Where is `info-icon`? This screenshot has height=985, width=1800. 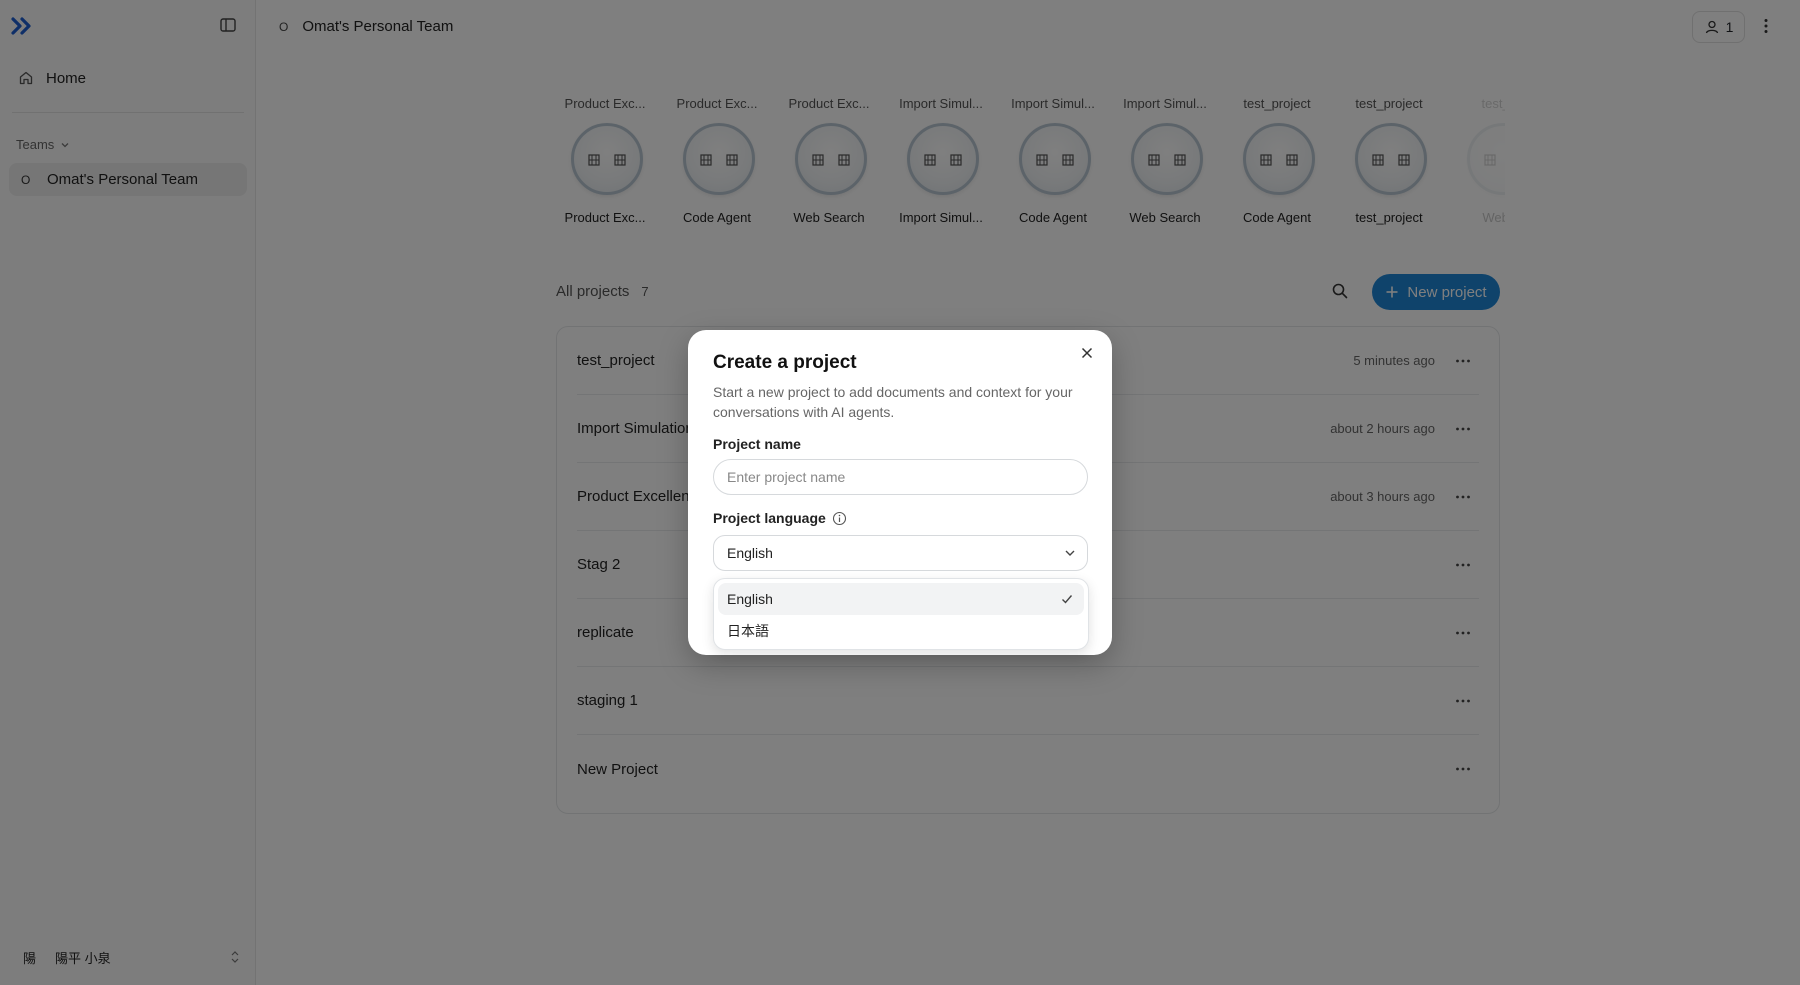 info-icon is located at coordinates (839, 518).